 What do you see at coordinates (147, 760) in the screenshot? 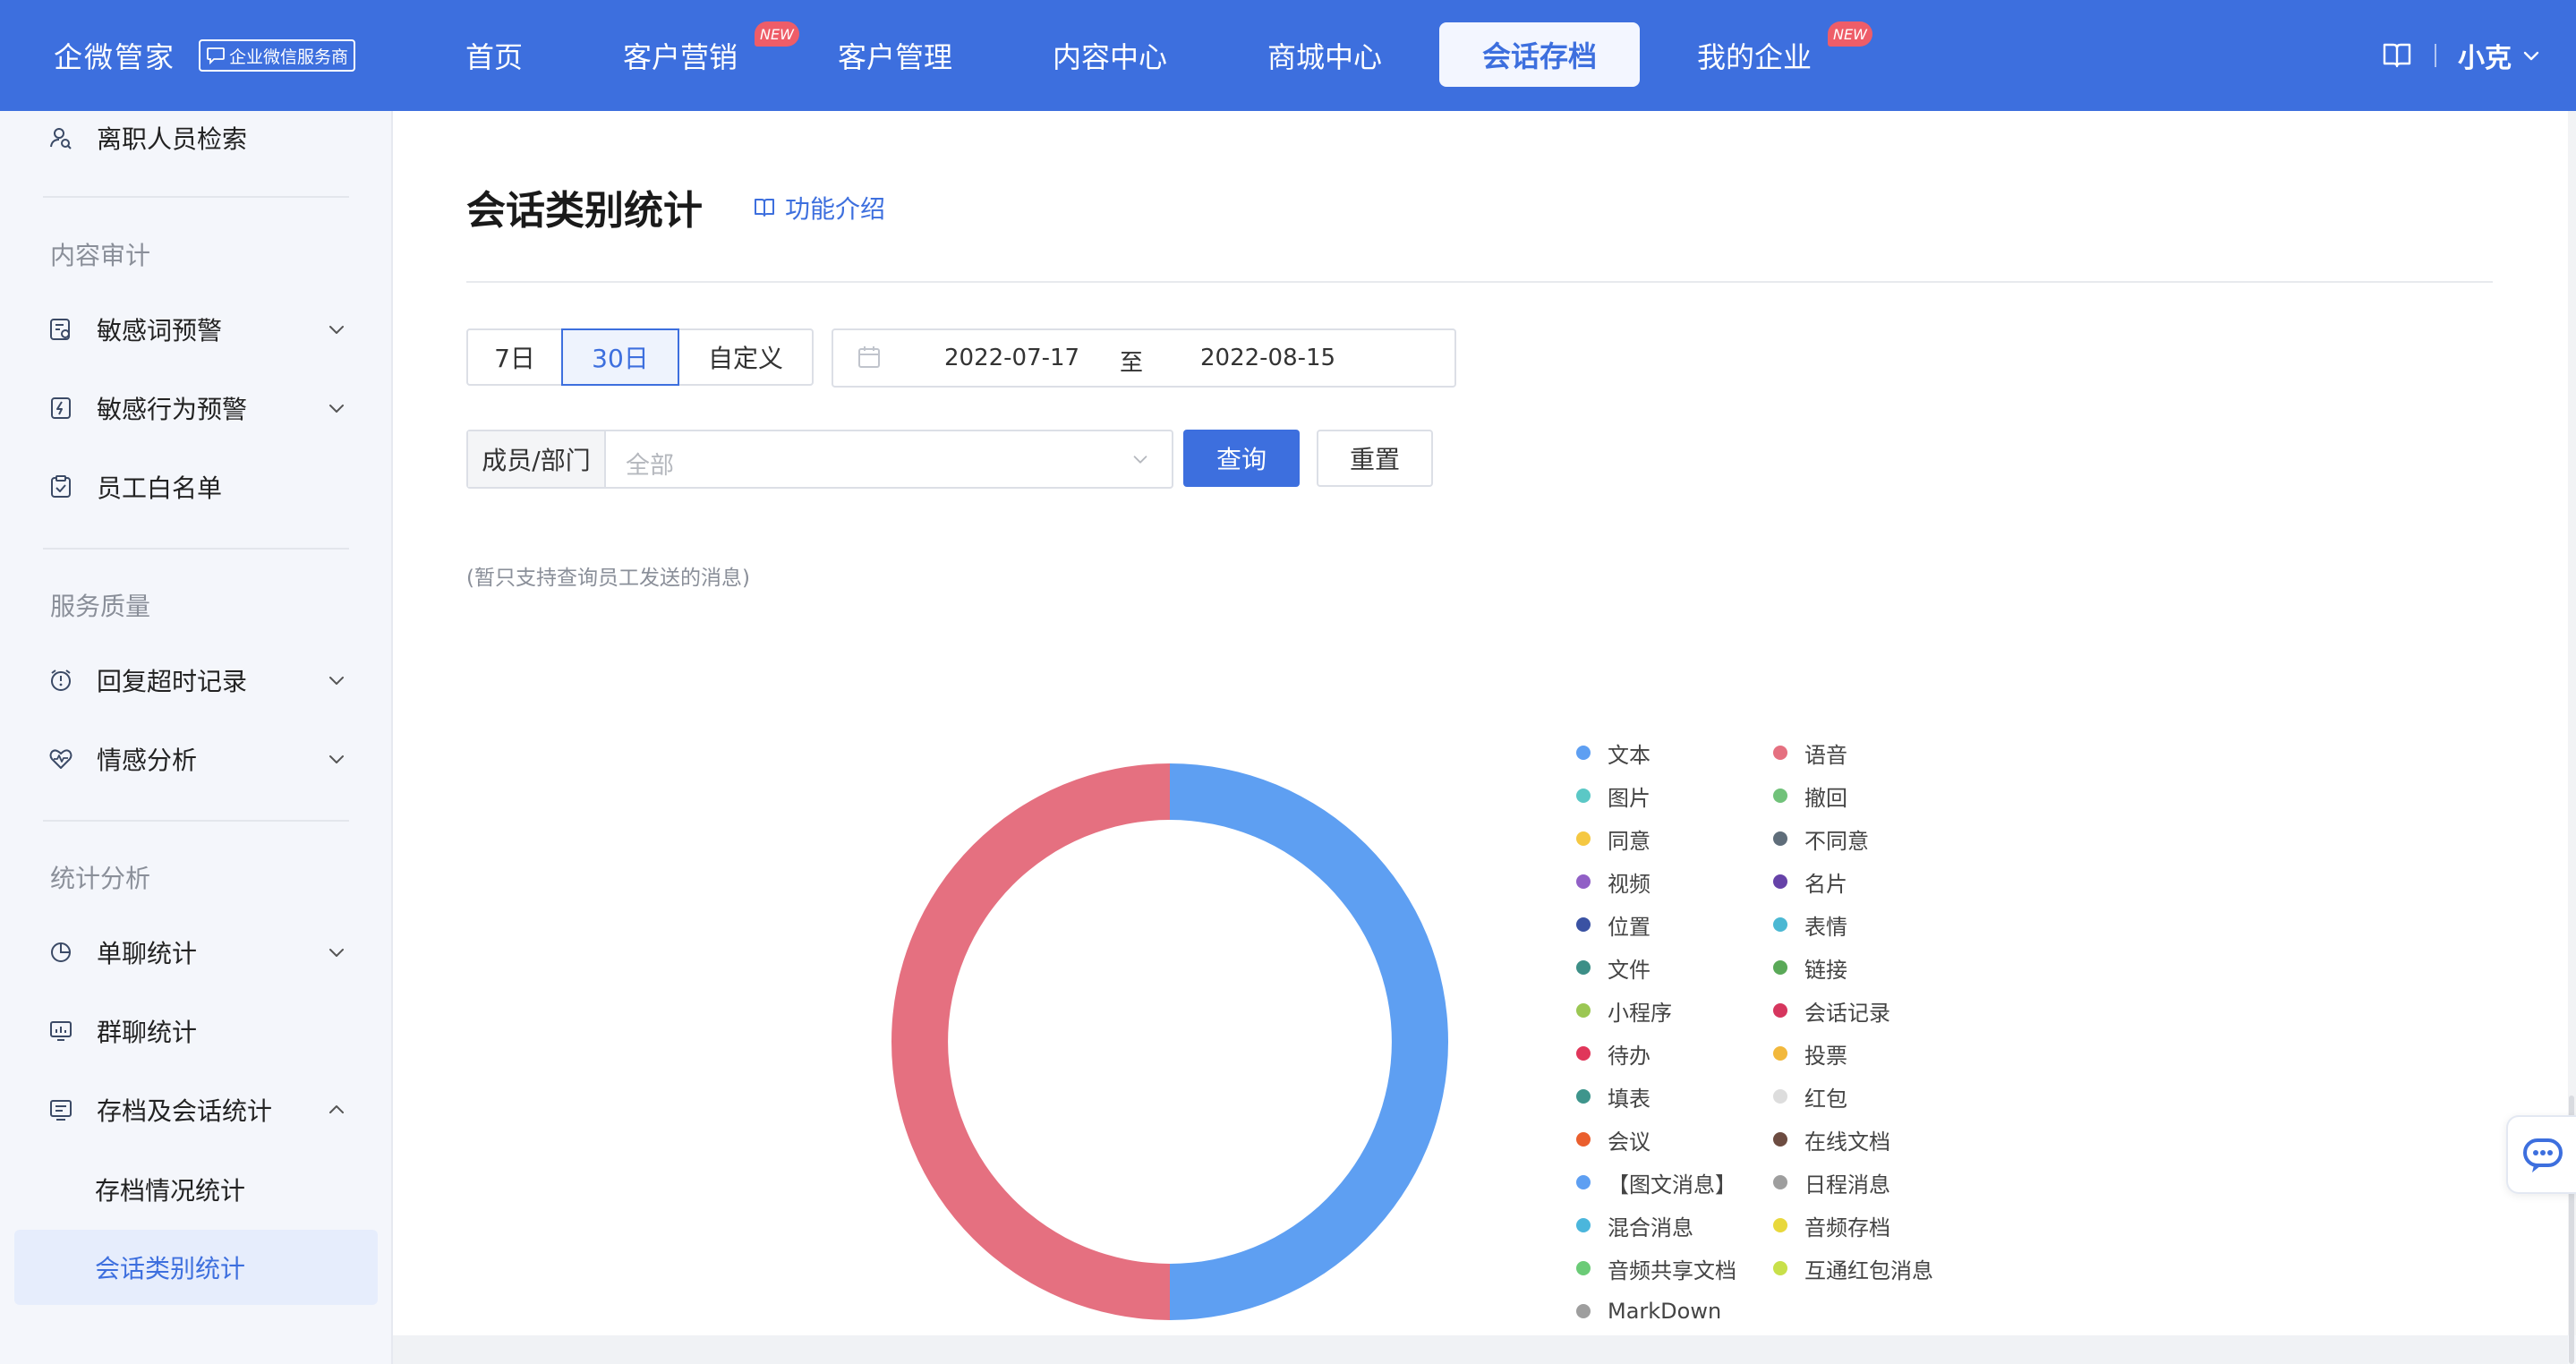
I see `sidebar-item-label: 情感分析` at bounding box center [147, 760].